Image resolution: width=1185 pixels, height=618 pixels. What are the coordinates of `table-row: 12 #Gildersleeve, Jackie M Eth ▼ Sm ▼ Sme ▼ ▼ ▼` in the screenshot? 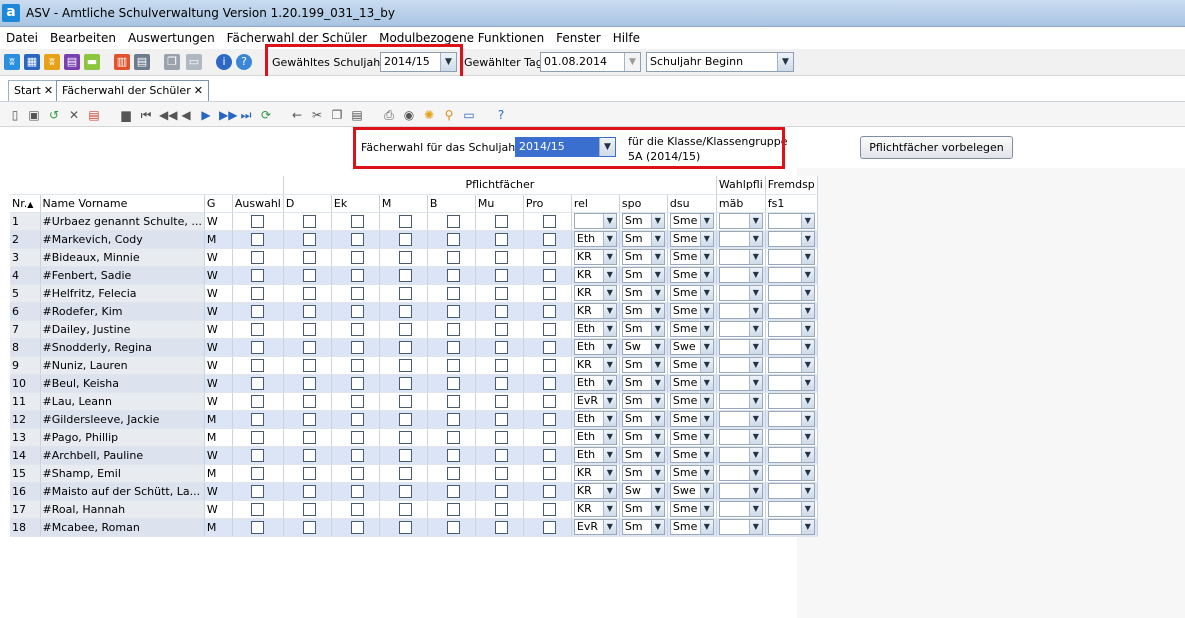 It's located at (414, 419).